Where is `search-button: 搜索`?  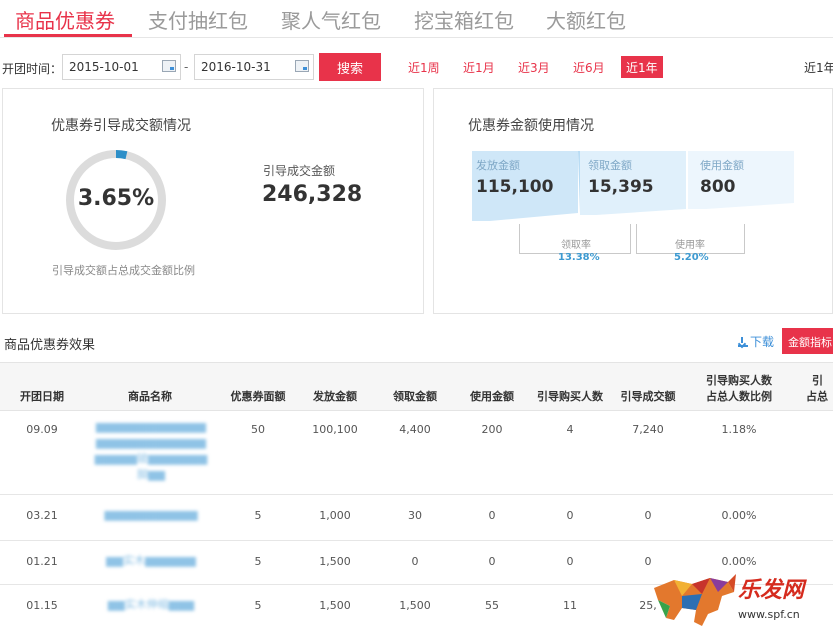 search-button: 搜索 is located at coordinates (350, 67).